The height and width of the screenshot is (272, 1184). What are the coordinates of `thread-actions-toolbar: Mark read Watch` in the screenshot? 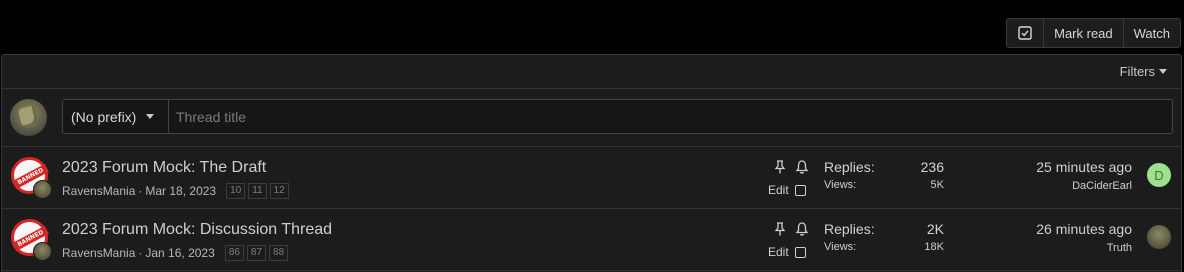 It's located at (1093, 33).